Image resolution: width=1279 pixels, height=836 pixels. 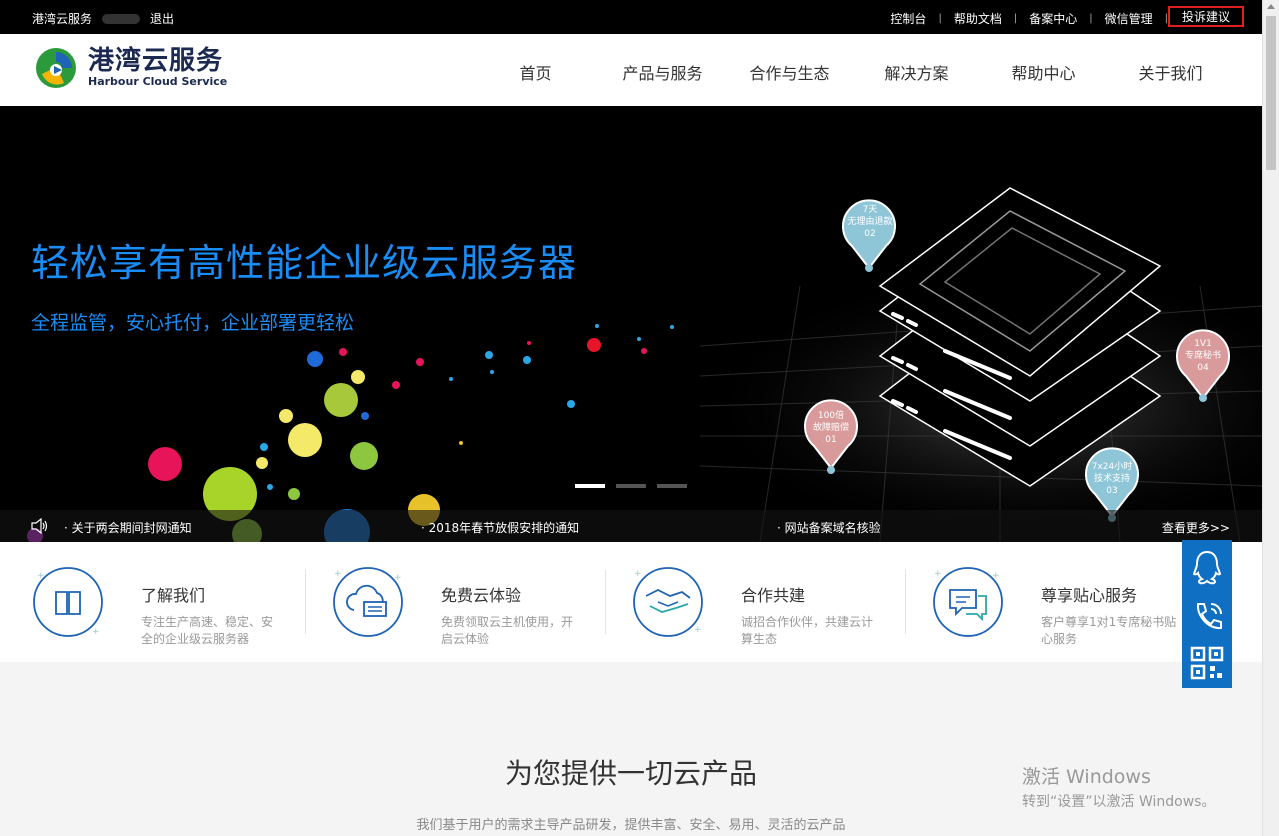 I want to click on notice-item: · 关于两会期间封网通知, so click(x=128, y=527).